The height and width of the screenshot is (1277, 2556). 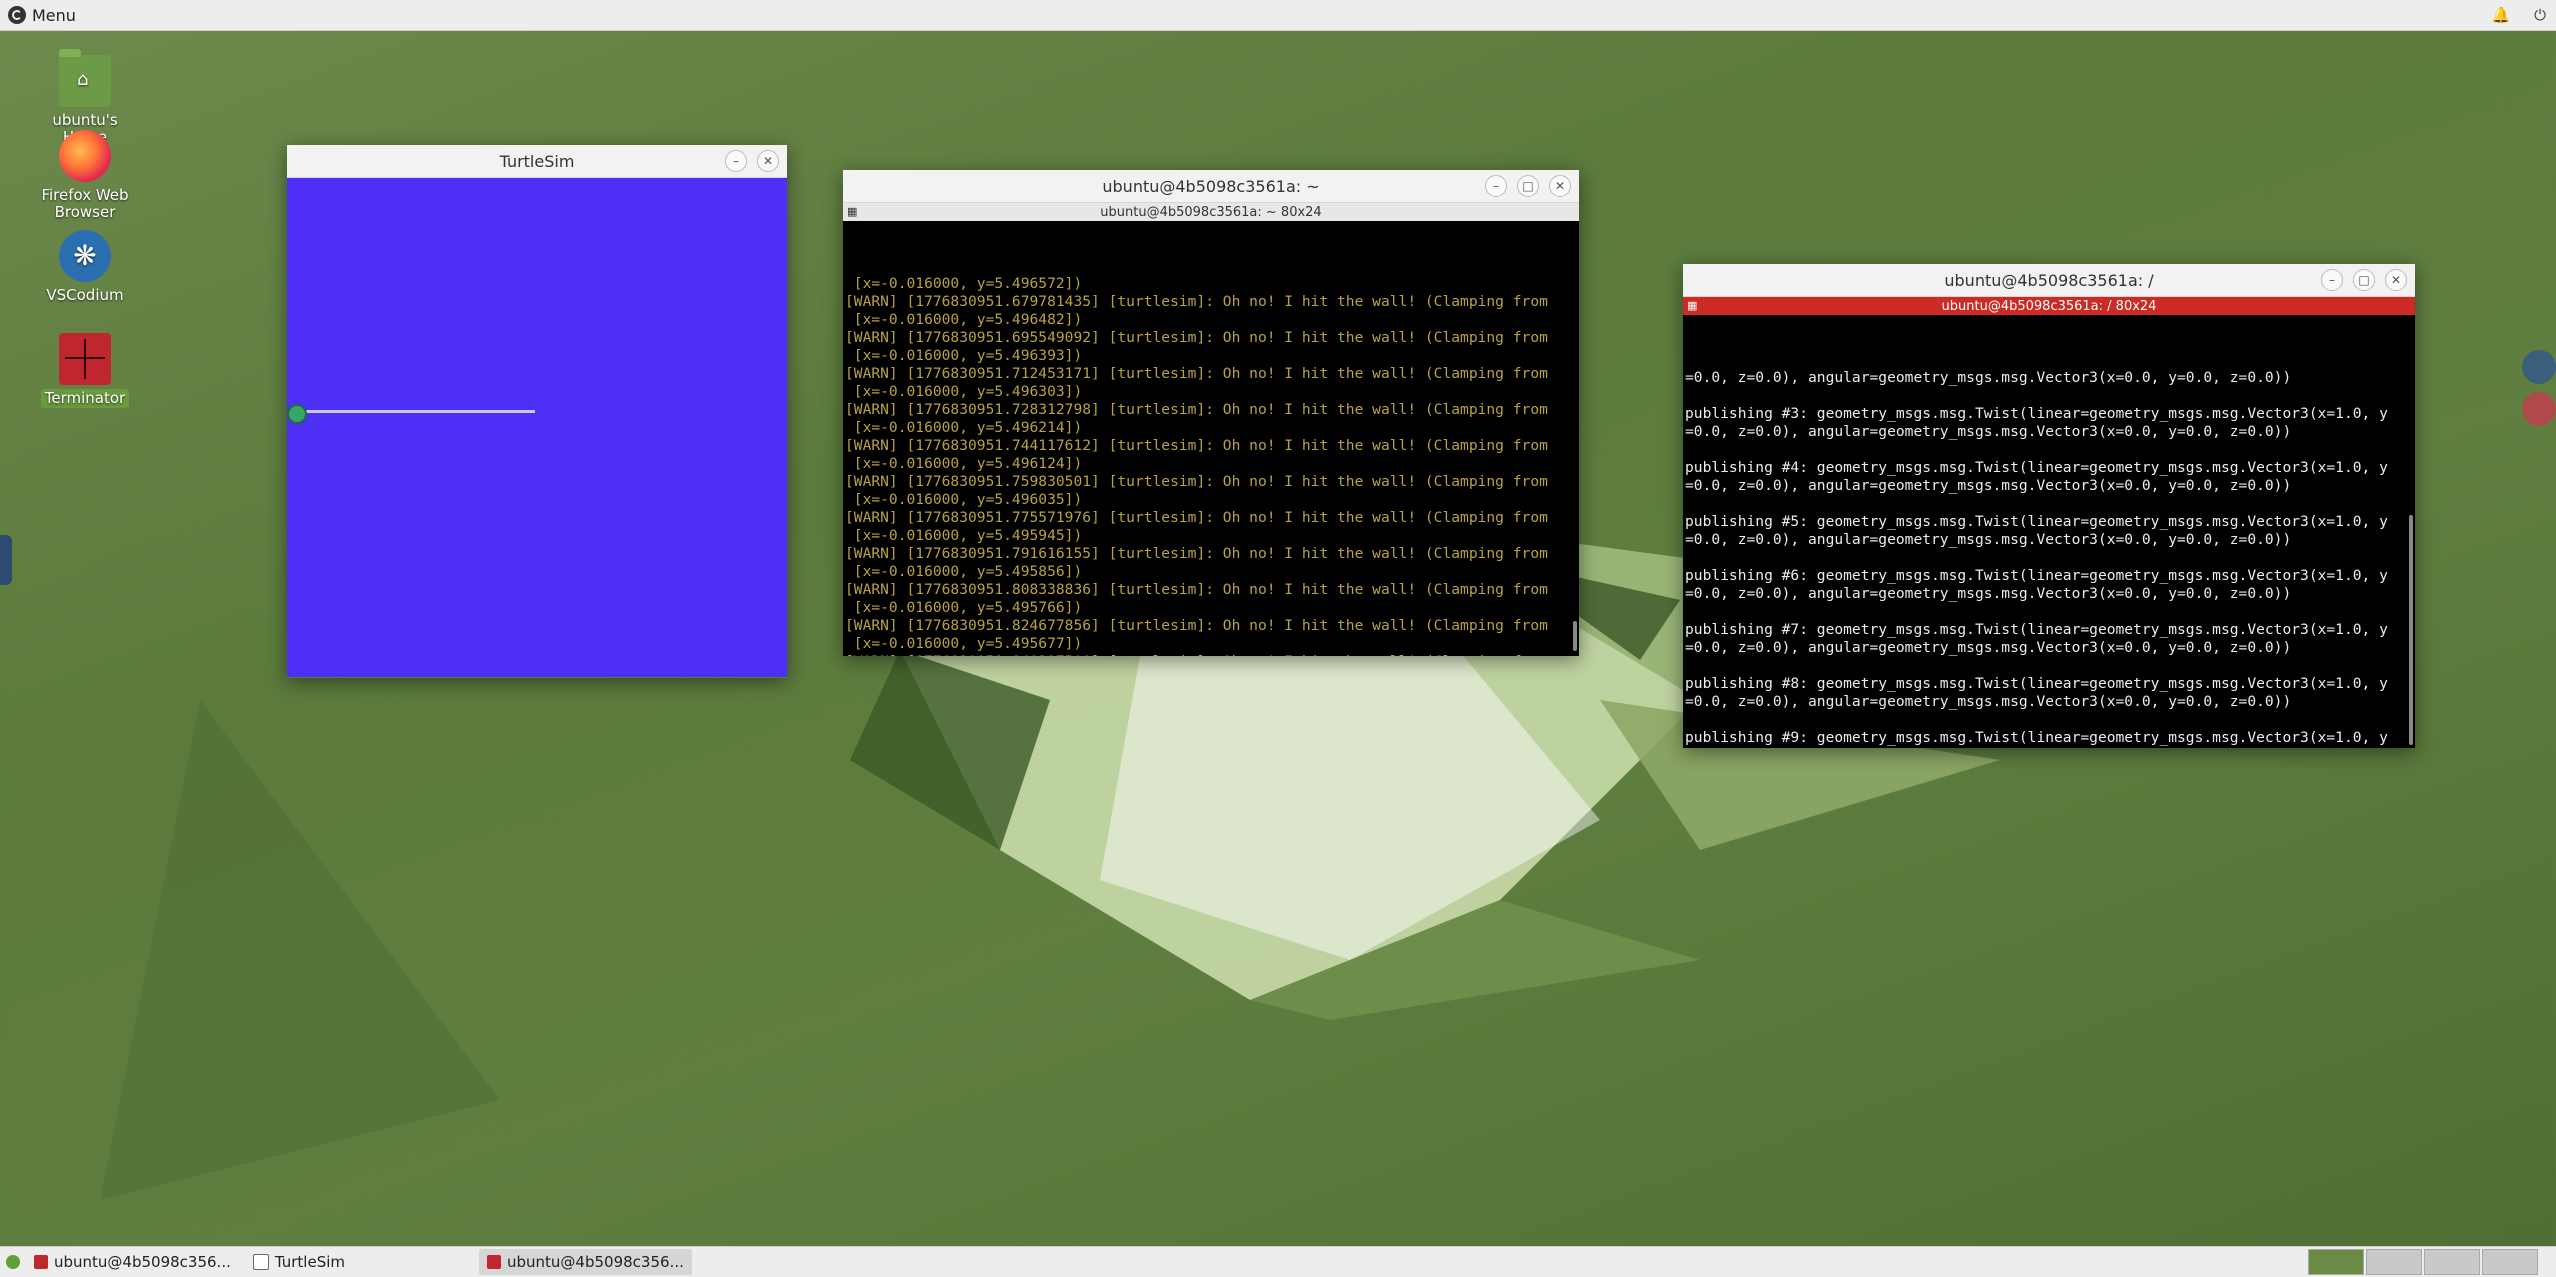 I want to click on window-titlebar: TurtleSim – ✕, so click(x=537, y=161).